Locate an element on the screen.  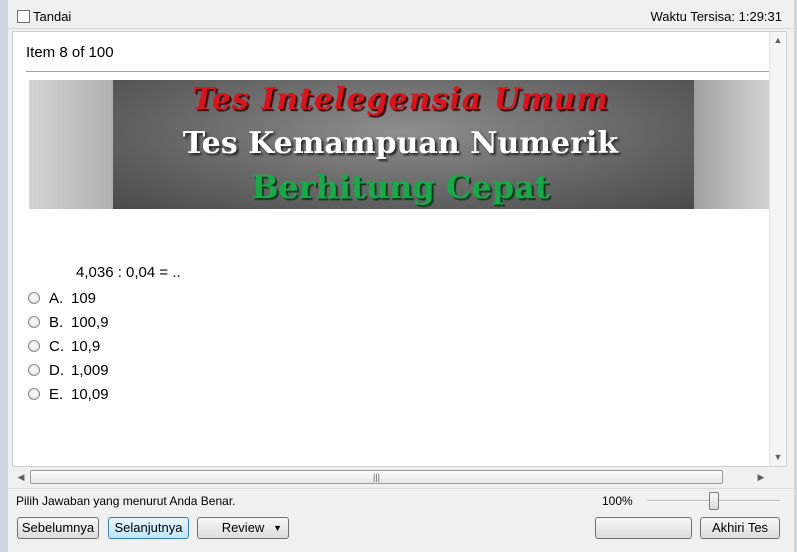
blank-button is located at coordinates (643, 528).